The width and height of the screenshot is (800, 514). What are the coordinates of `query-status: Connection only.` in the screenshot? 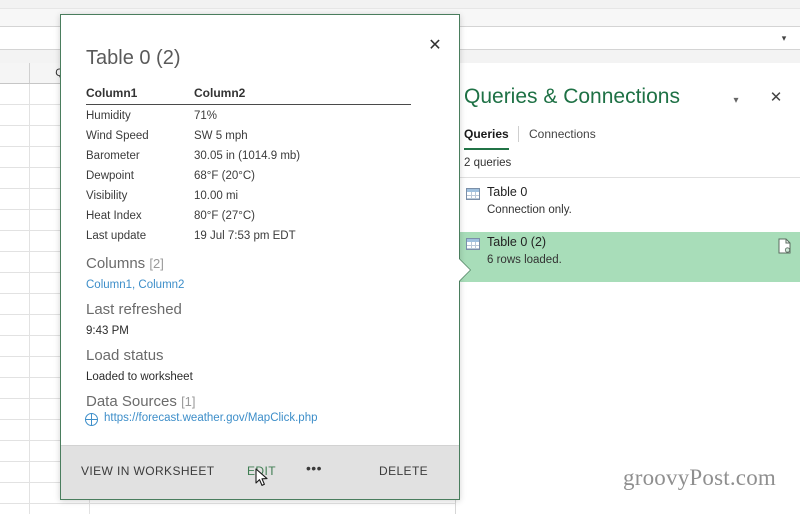 It's located at (529, 210).